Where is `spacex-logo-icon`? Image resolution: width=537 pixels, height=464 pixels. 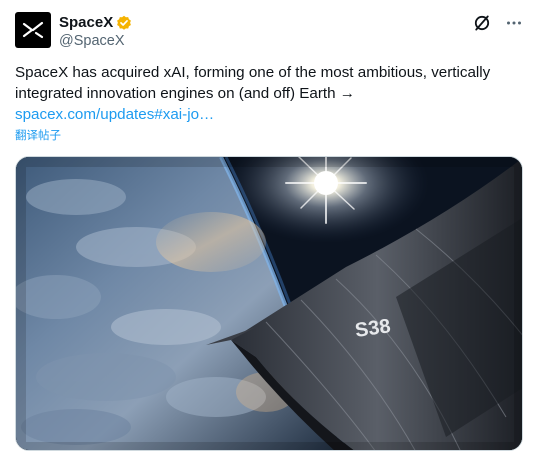
spacex-logo-icon is located at coordinates (33, 30).